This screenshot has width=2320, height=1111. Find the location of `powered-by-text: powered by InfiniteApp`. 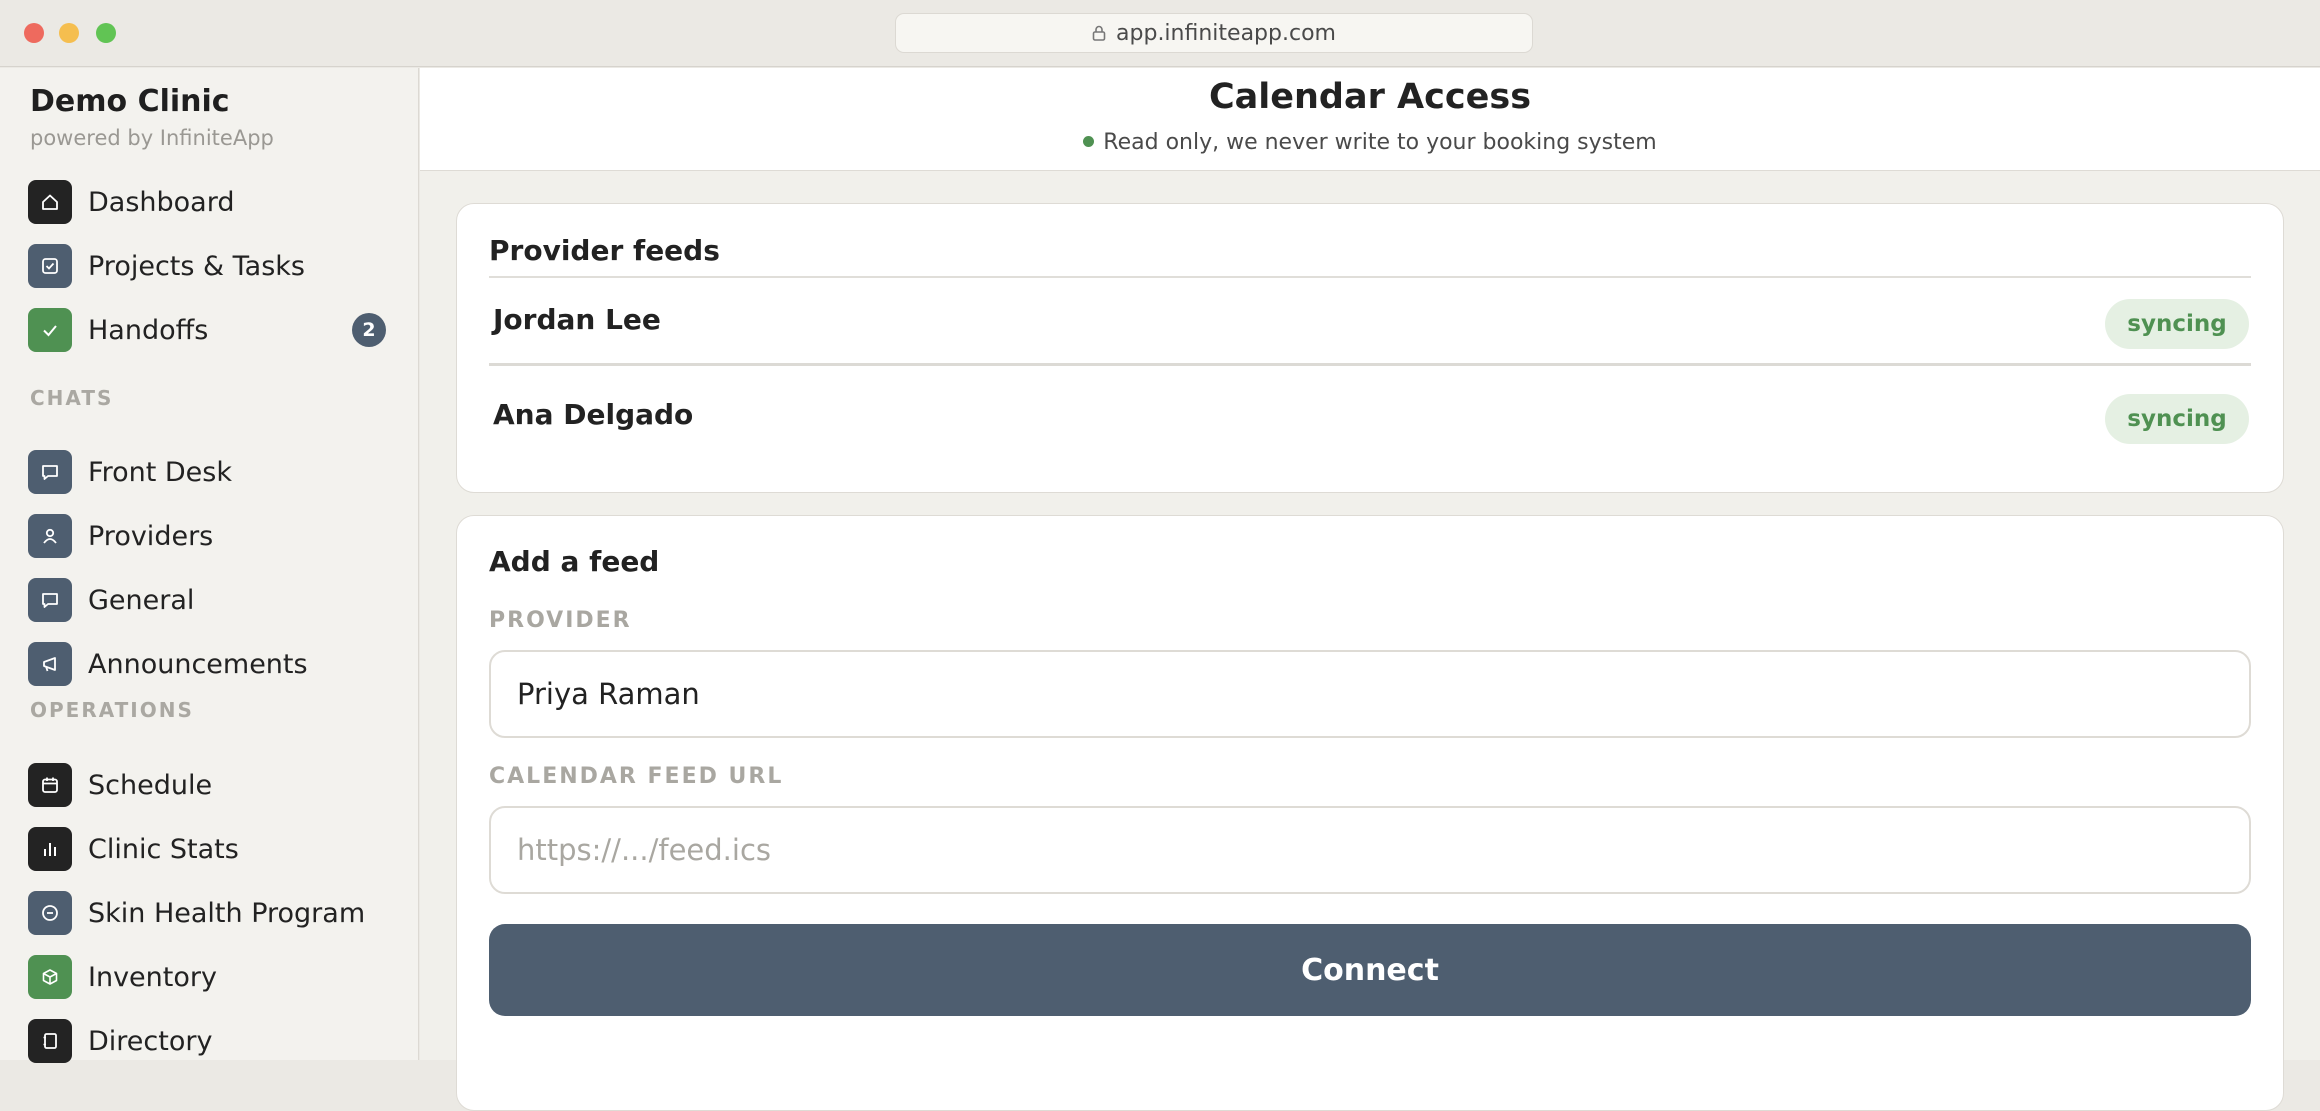

powered-by-text: powered by InfiniteApp is located at coordinates (152, 138).